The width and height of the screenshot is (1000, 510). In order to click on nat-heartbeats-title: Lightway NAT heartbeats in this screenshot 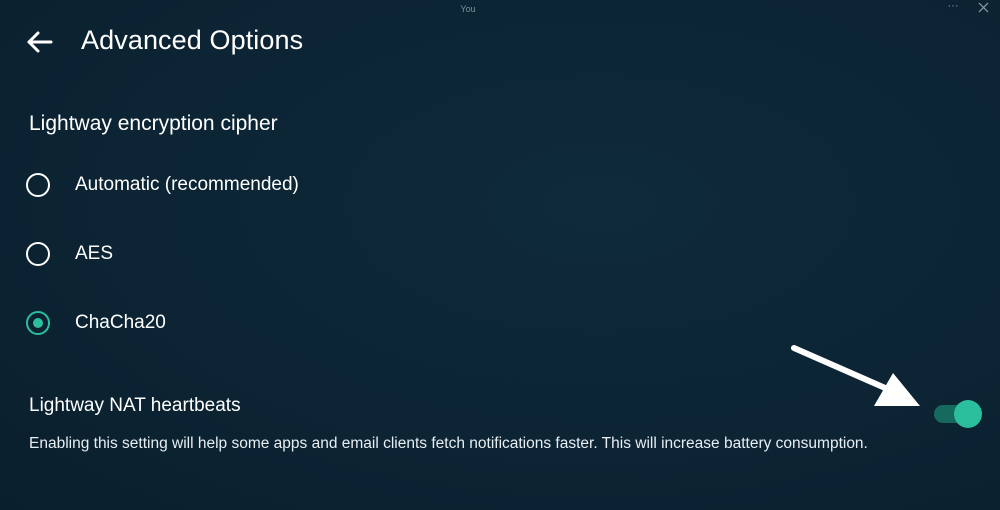, I will do `click(135, 405)`.